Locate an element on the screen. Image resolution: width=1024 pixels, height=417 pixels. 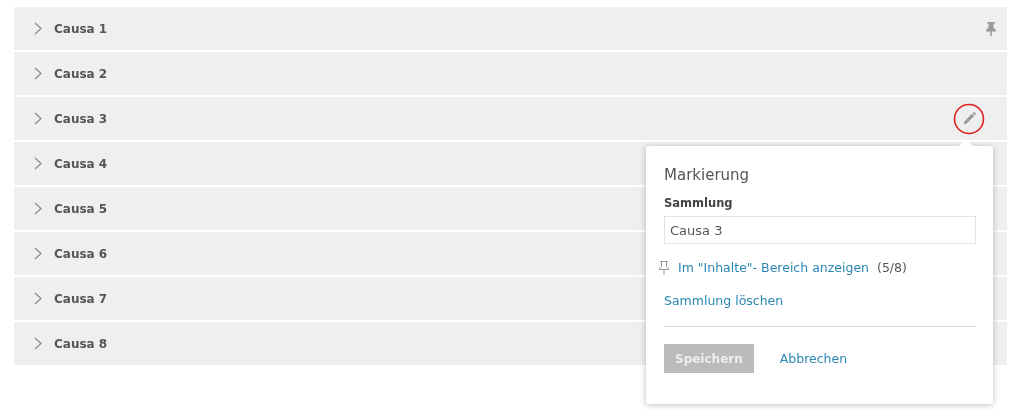
collection-label: Causa 5 is located at coordinates (81, 208).